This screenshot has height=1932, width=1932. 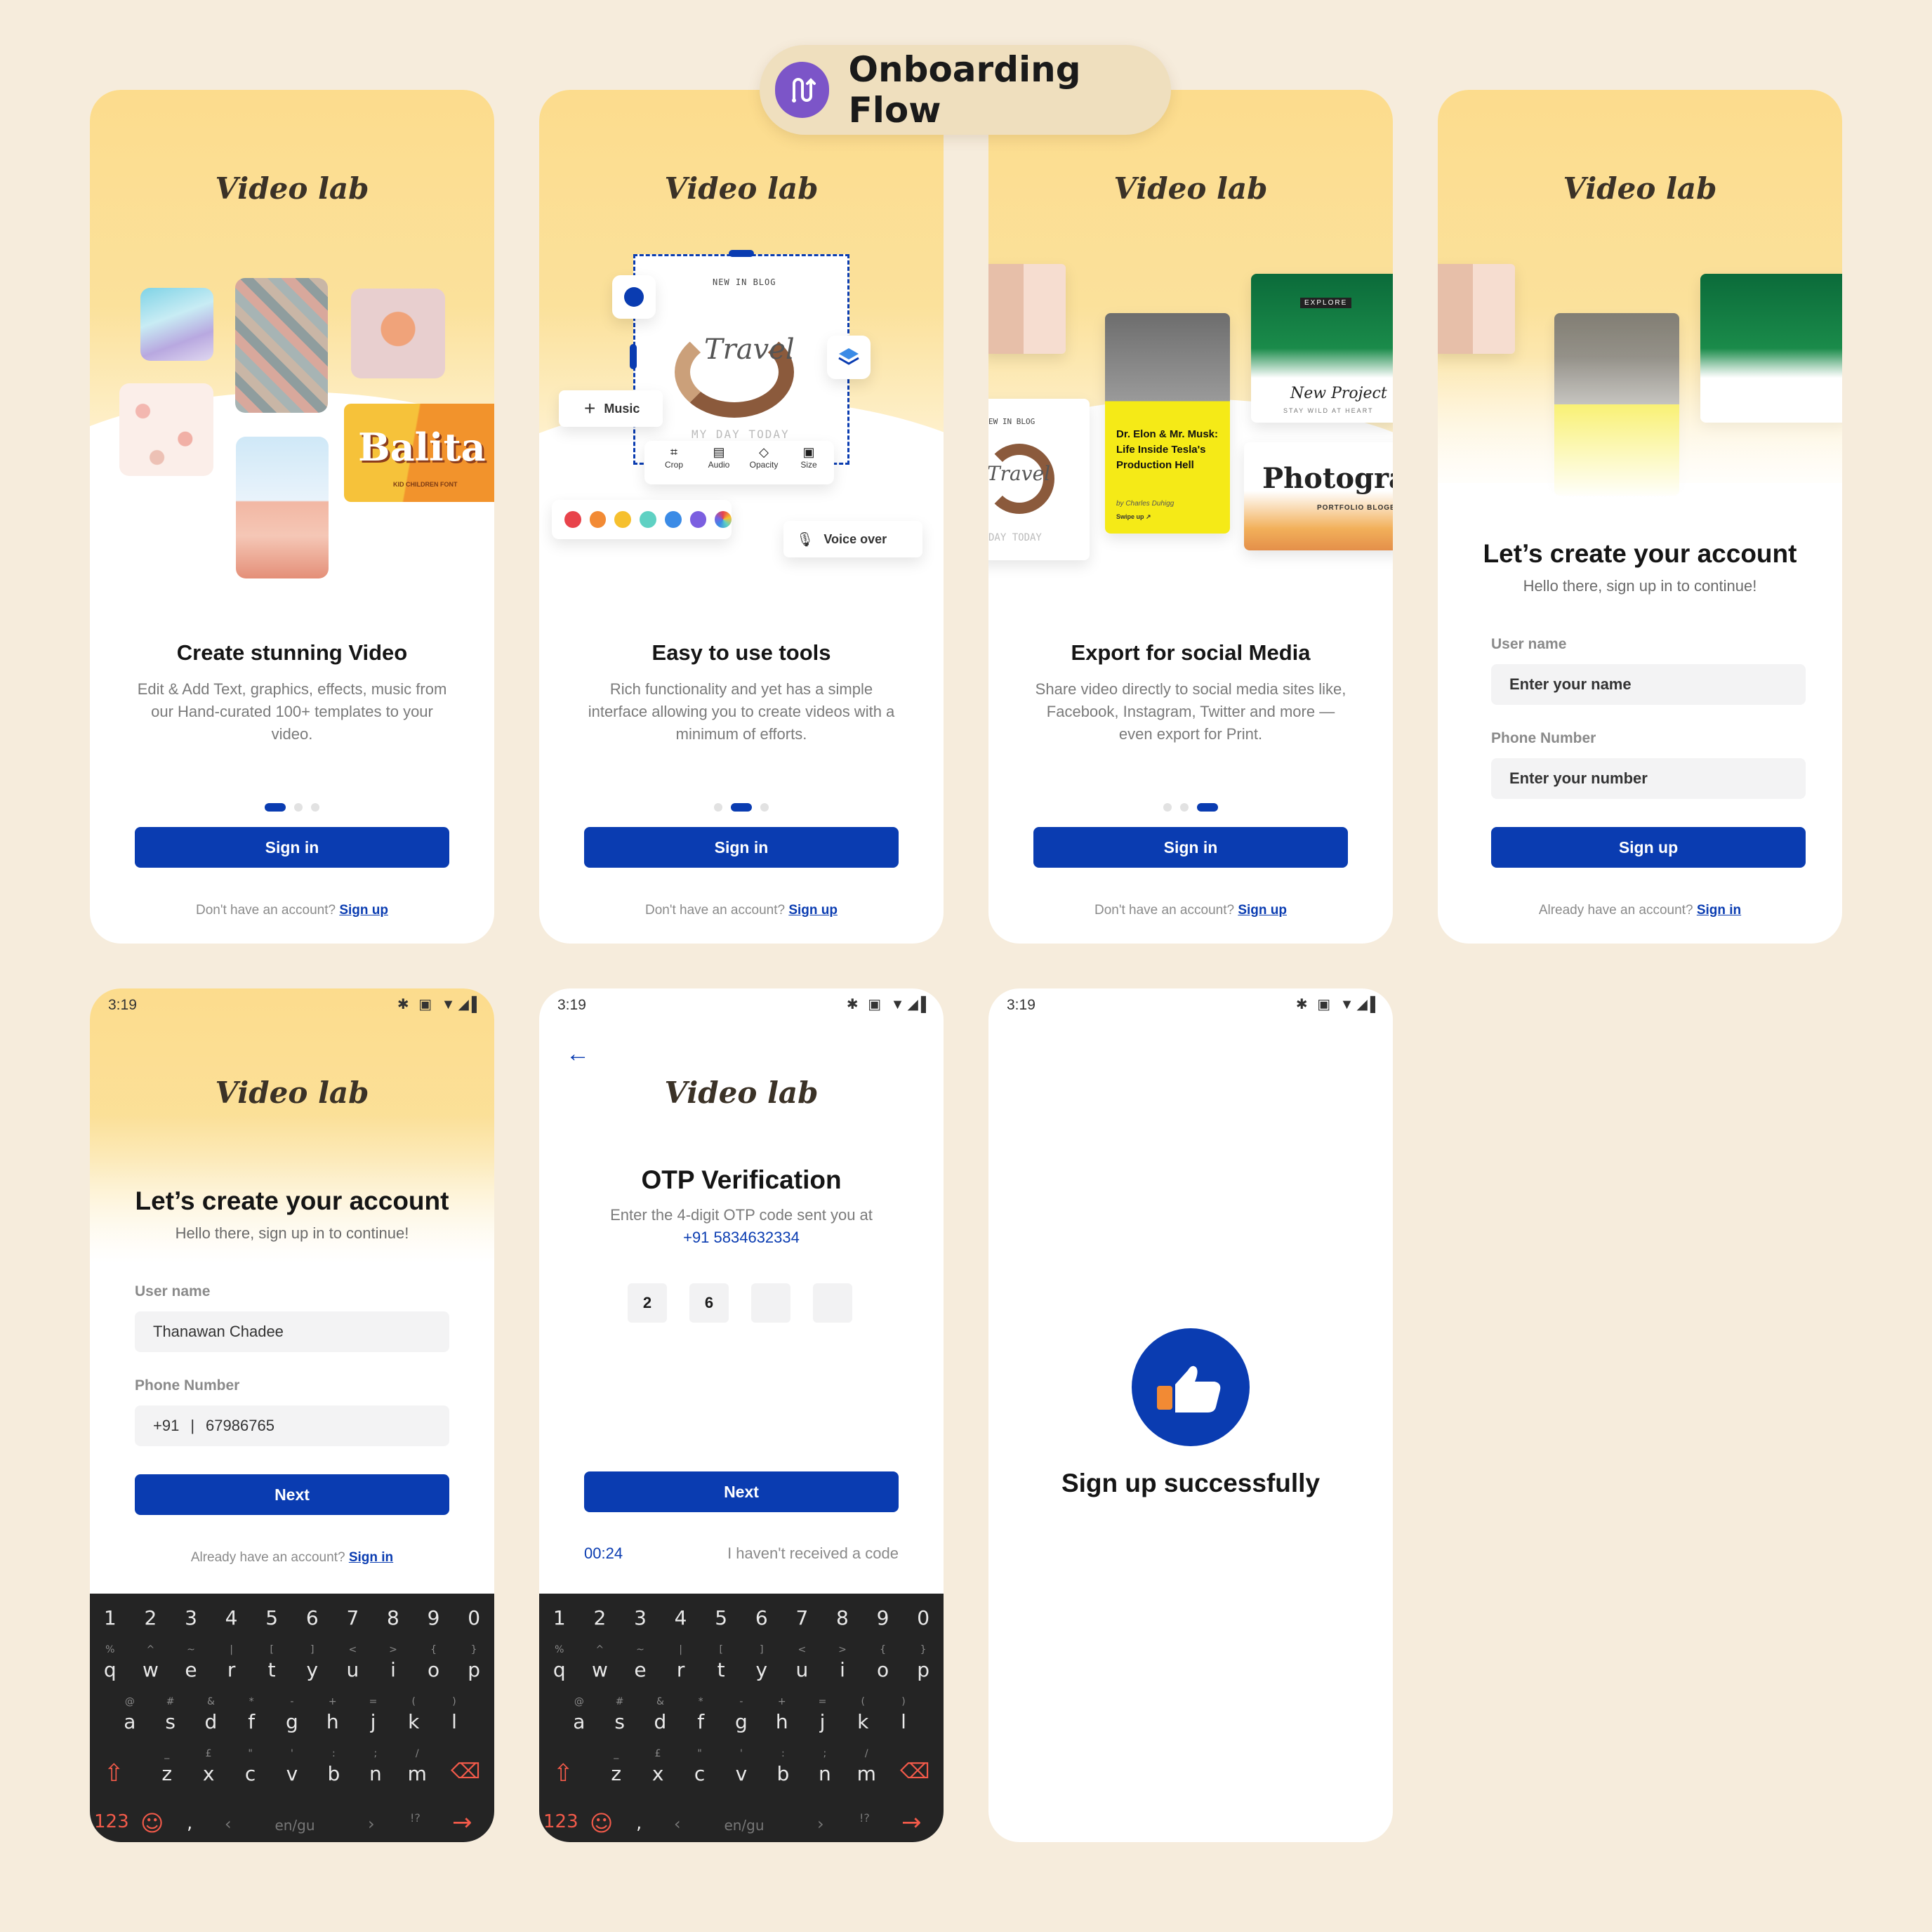 I want to click on next-button: Next, so click(x=292, y=1494).